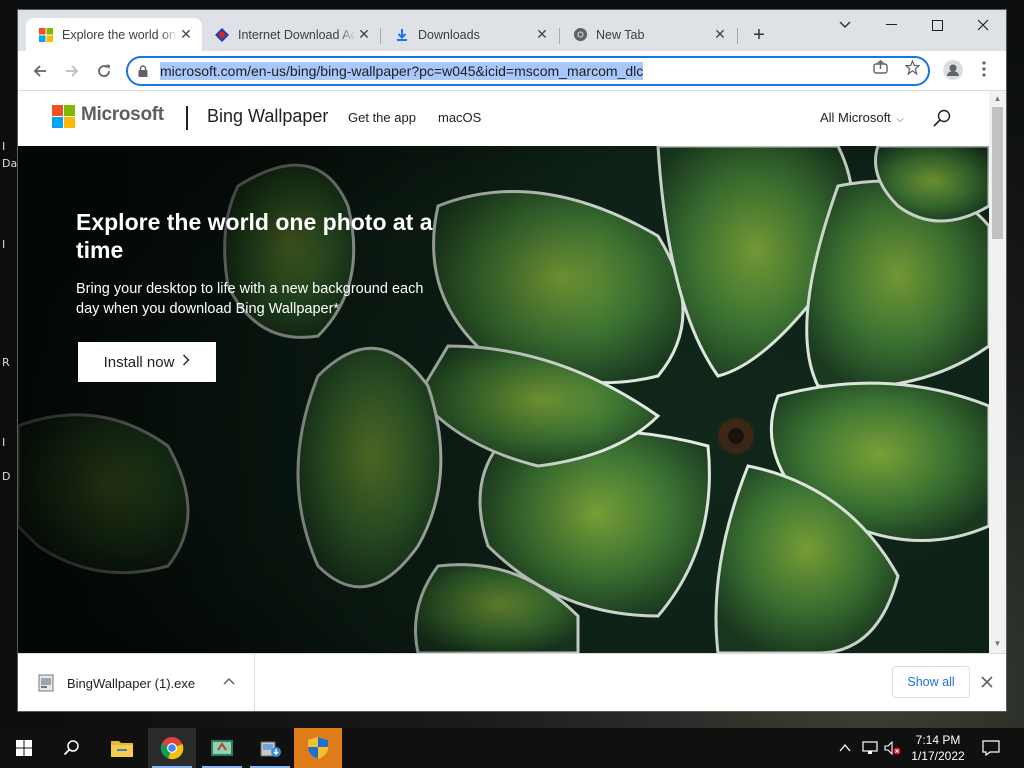 Image resolution: width=1024 pixels, height=768 pixels. Describe the element at coordinates (131, 683) in the screenshot. I see `download-file-name: BingWallpaper (1).exe` at that location.